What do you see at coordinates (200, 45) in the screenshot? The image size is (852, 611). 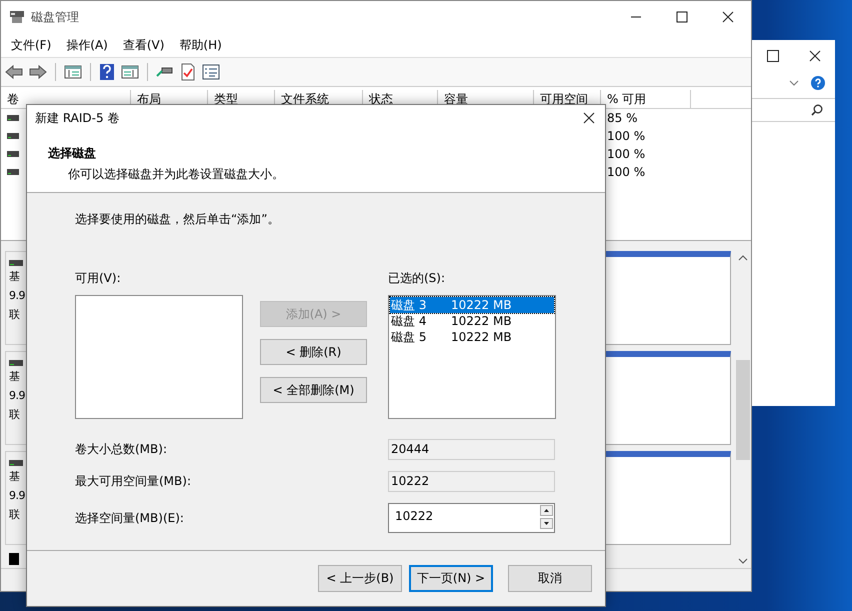 I see `menu-item: 帮助(H)` at bounding box center [200, 45].